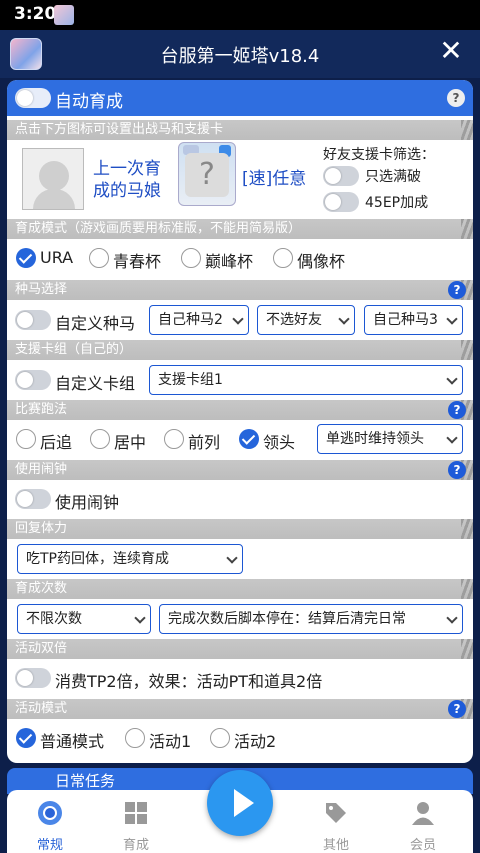 The height and width of the screenshot is (853, 480). Describe the element at coordinates (240, 290) in the screenshot. I see `section-breed: 种马选择` at that location.